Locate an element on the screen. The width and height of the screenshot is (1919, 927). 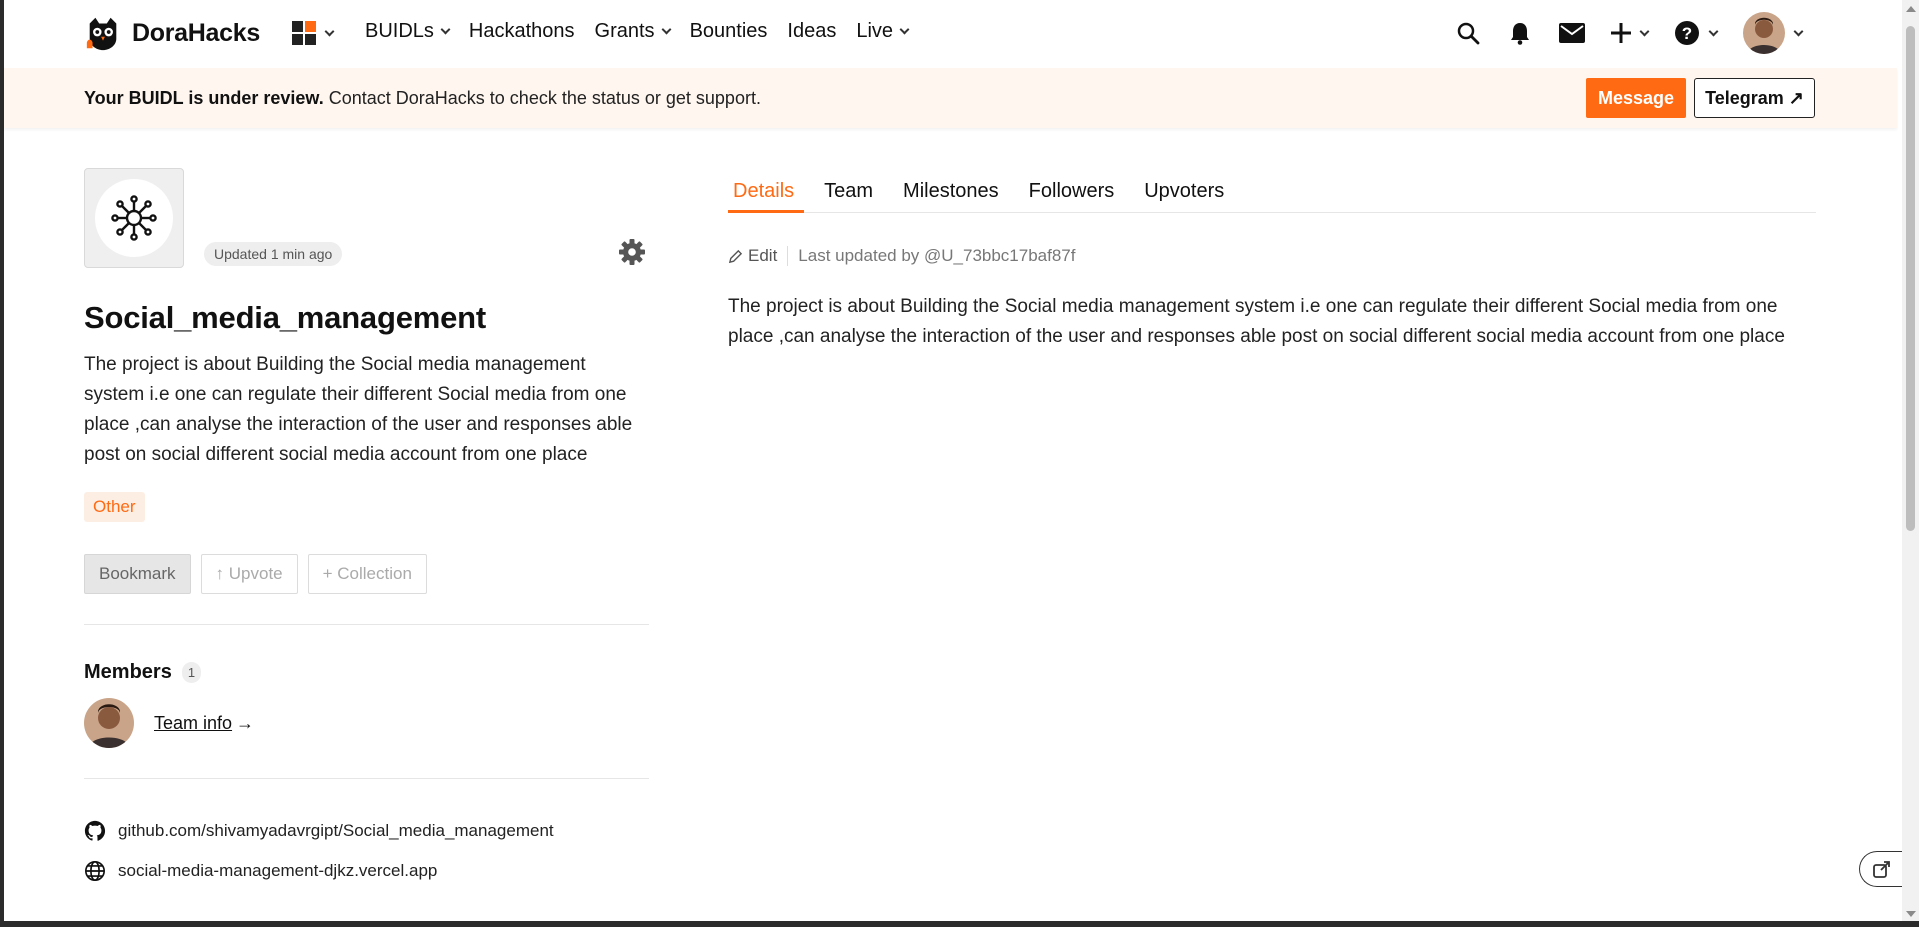
gear-icon is located at coordinates (632, 254).